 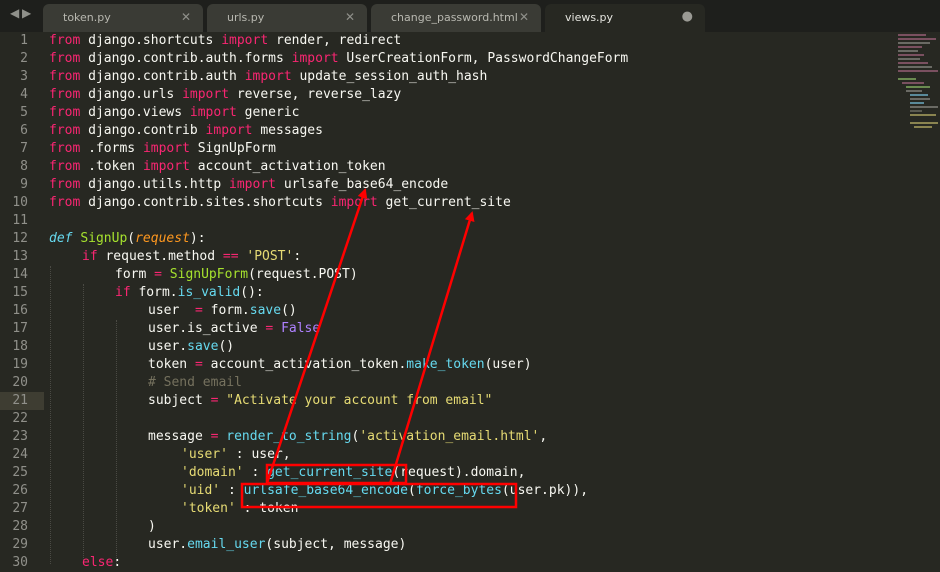 I want to click on names: messages, so click(x=287, y=130).